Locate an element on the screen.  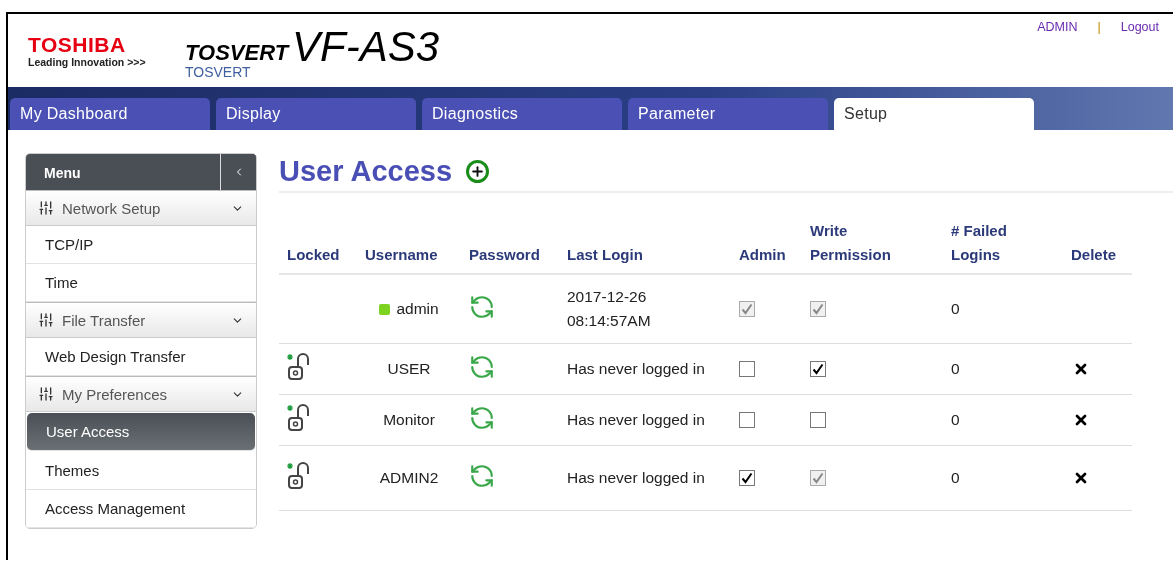
column-header: Admin is located at coordinates (762, 255).